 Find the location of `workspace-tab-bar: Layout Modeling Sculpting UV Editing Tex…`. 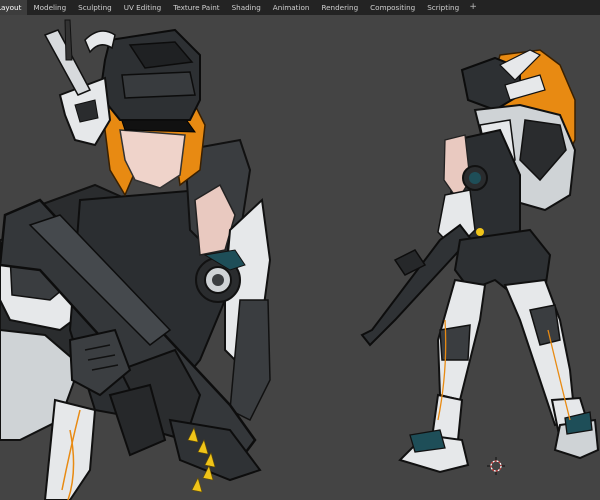

workspace-tab-bar: Layout Modeling Sculpting UV Editing Tex… is located at coordinates (300, 8).